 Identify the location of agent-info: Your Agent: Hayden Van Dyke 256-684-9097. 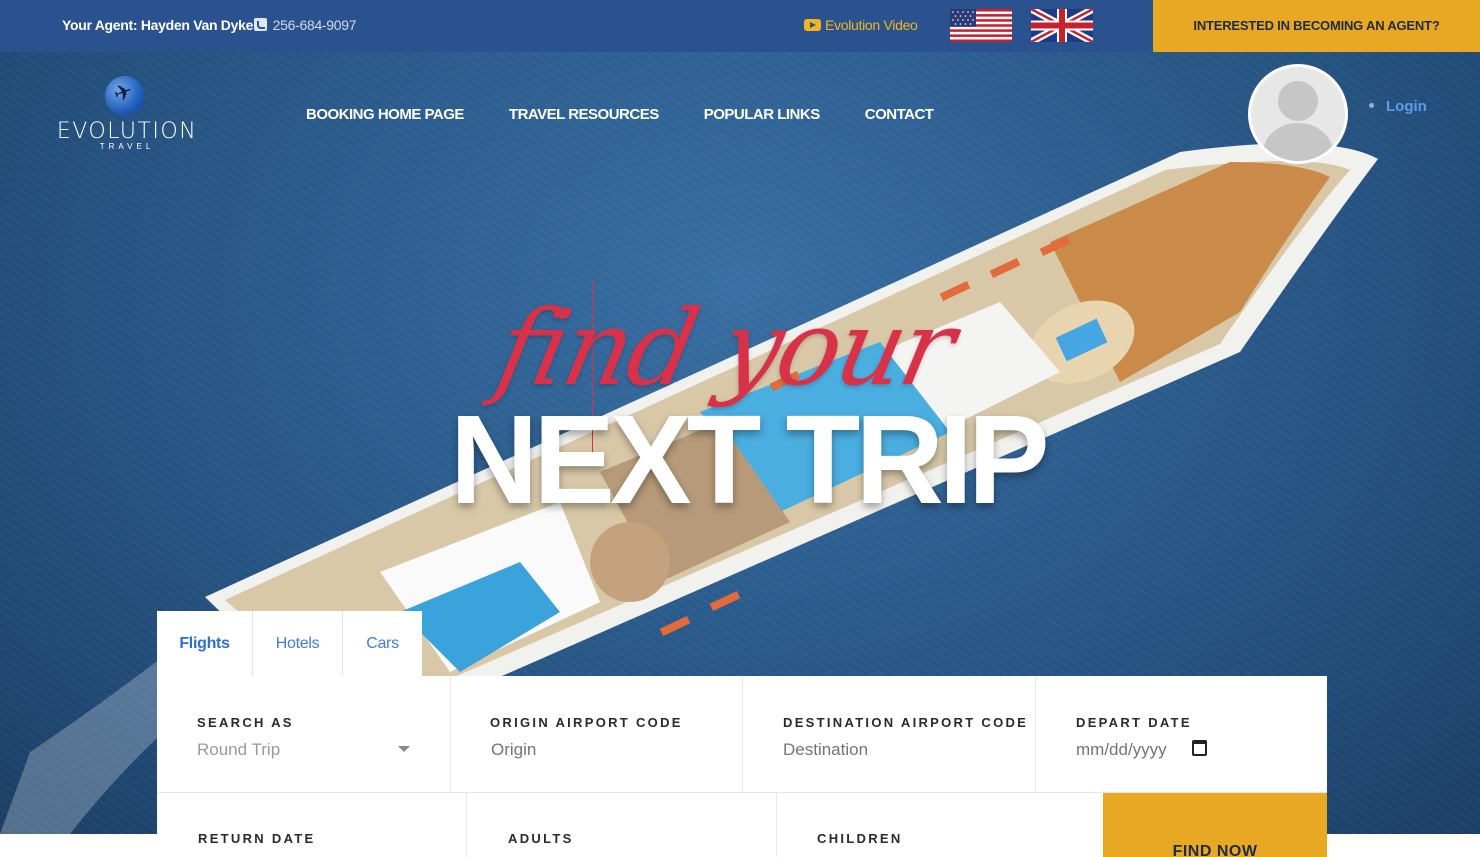
(209, 25).